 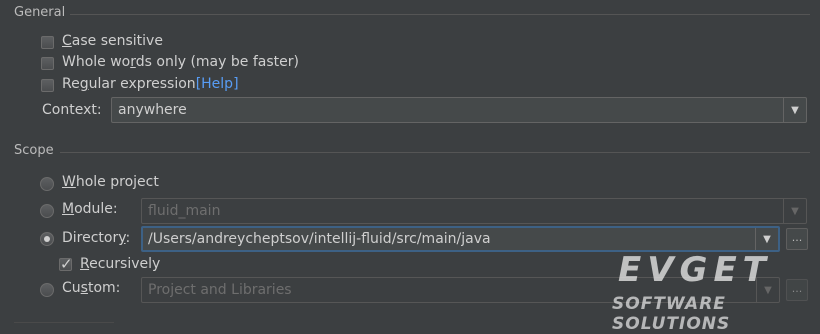 I want to click on regex-label: Regular expression[Help], so click(x=150, y=84).